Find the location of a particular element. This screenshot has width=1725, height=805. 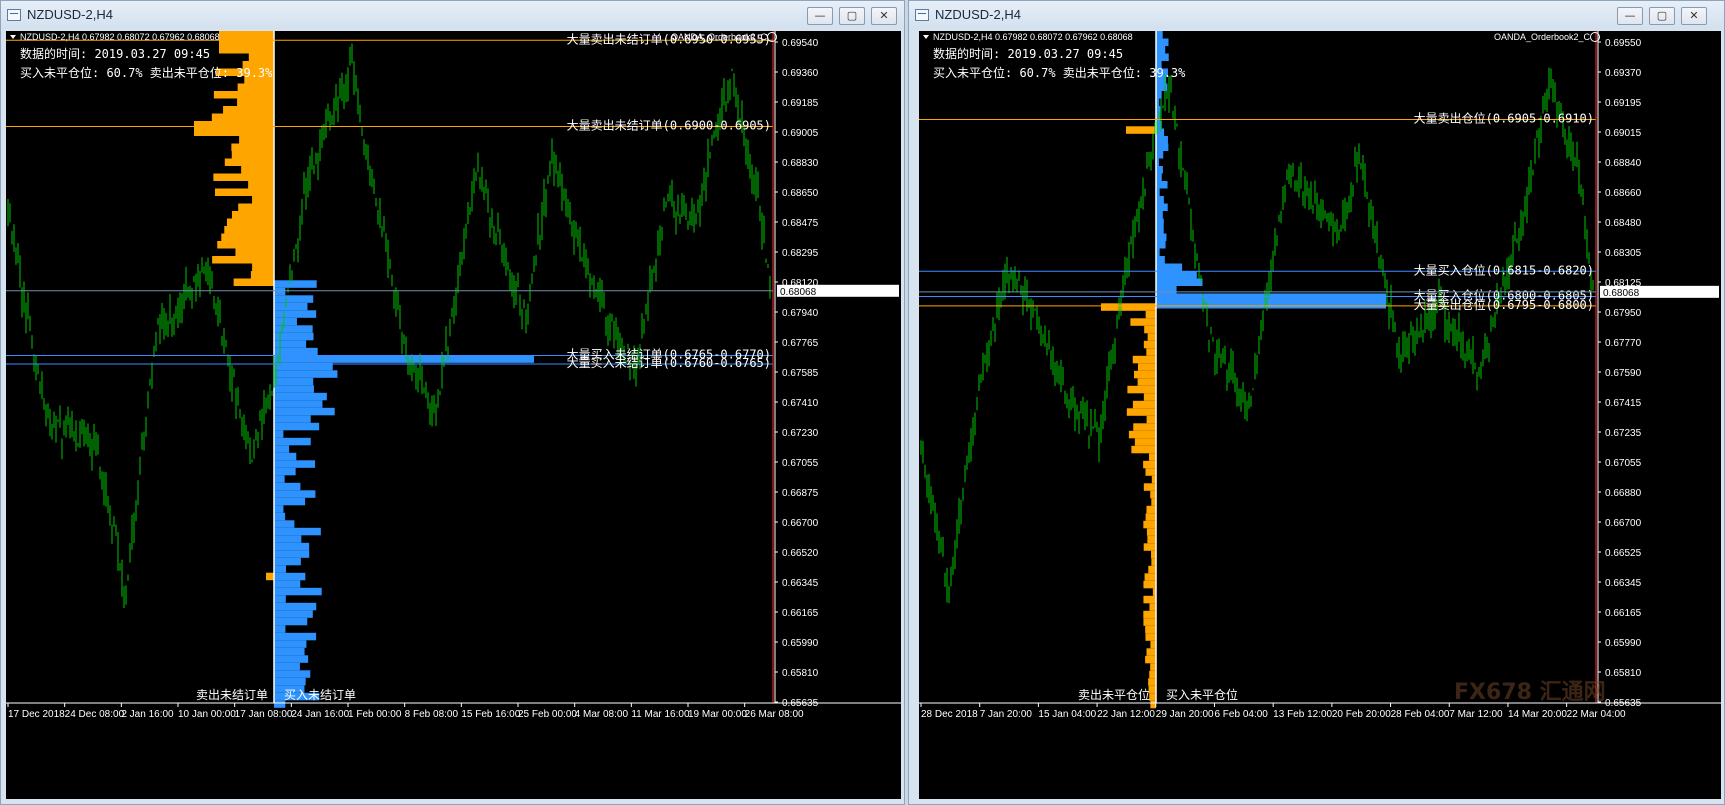

price-tick-label: 0.67590 is located at coordinates (1623, 373).